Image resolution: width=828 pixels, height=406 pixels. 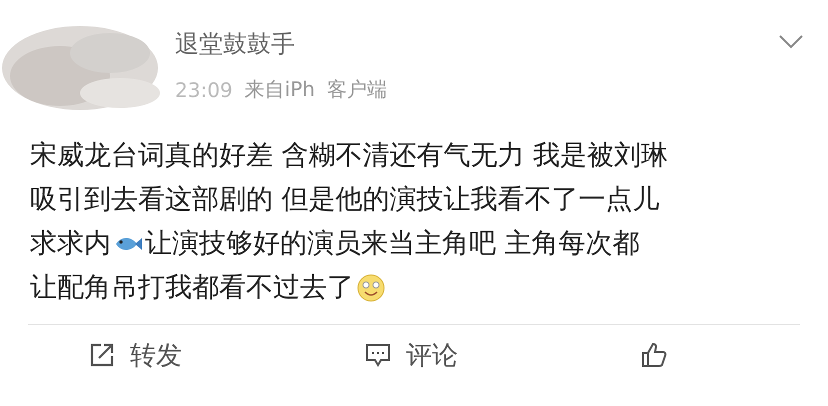 What do you see at coordinates (204, 90) in the screenshot?
I see `post-time: 23:09` at bounding box center [204, 90].